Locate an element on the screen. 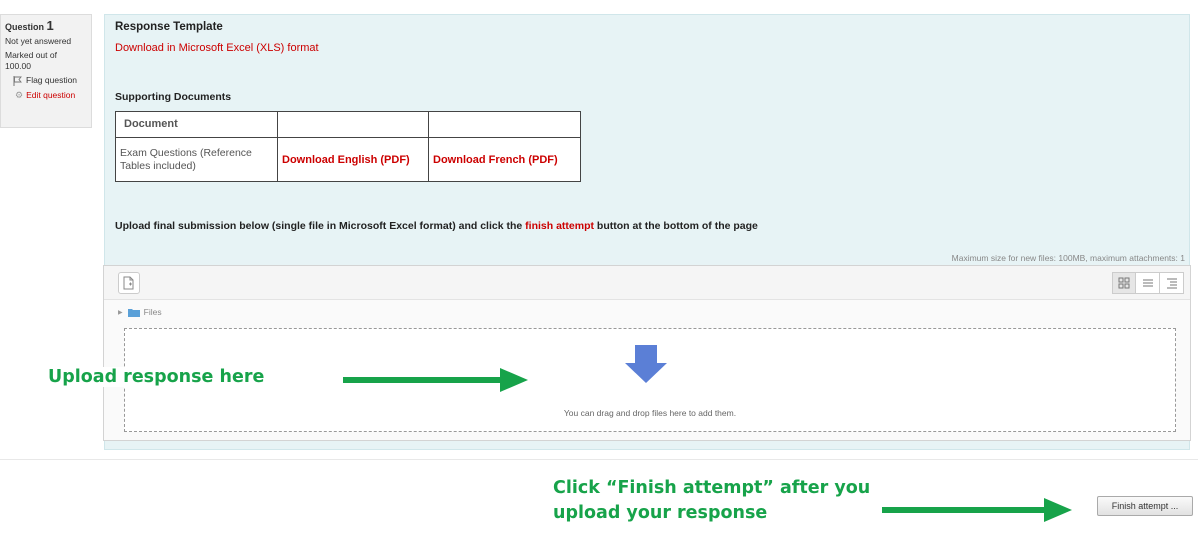 This screenshot has width=1198, height=535. download-english-link: Download English (PDF) is located at coordinates (346, 160).